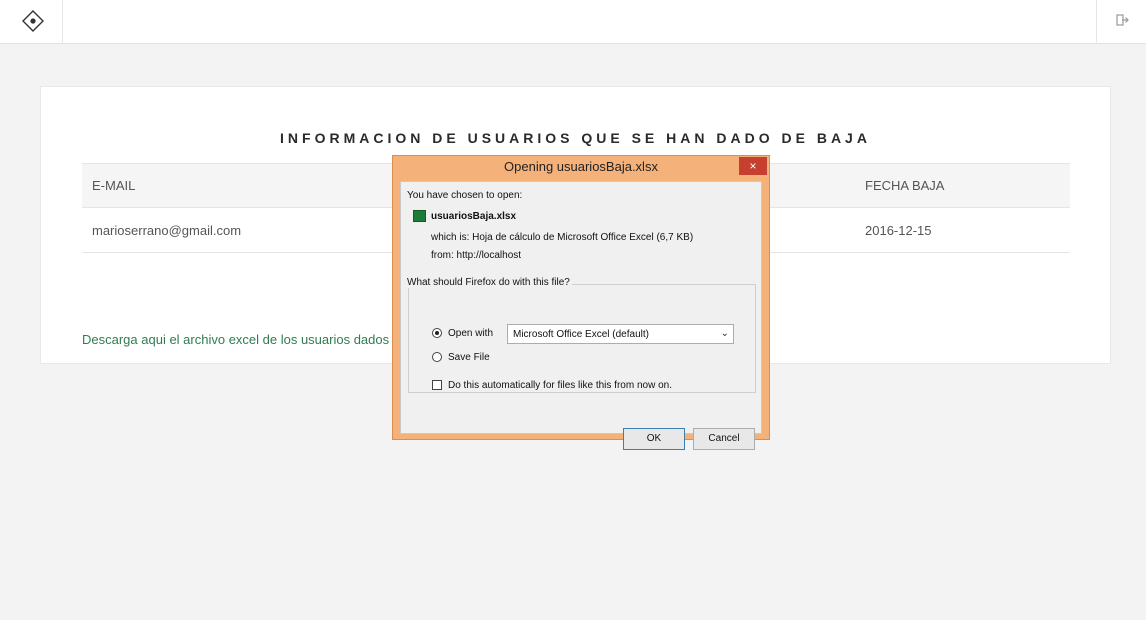 Image resolution: width=1146 pixels, height=620 pixels. Describe the element at coordinates (33, 21) in the screenshot. I see `logo-icon` at that location.